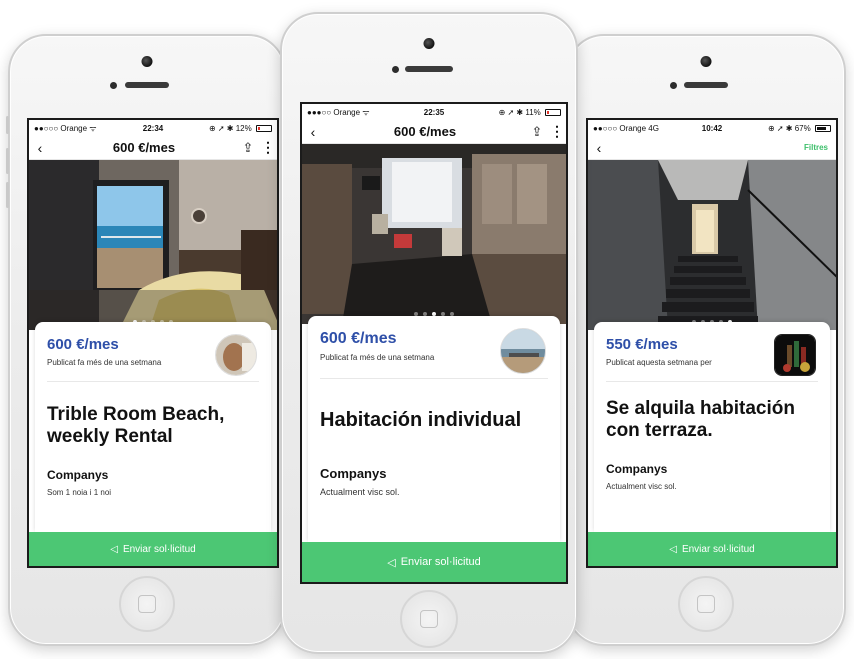  What do you see at coordinates (421, 420) in the screenshot?
I see `listing-title: Habitación individual` at bounding box center [421, 420].